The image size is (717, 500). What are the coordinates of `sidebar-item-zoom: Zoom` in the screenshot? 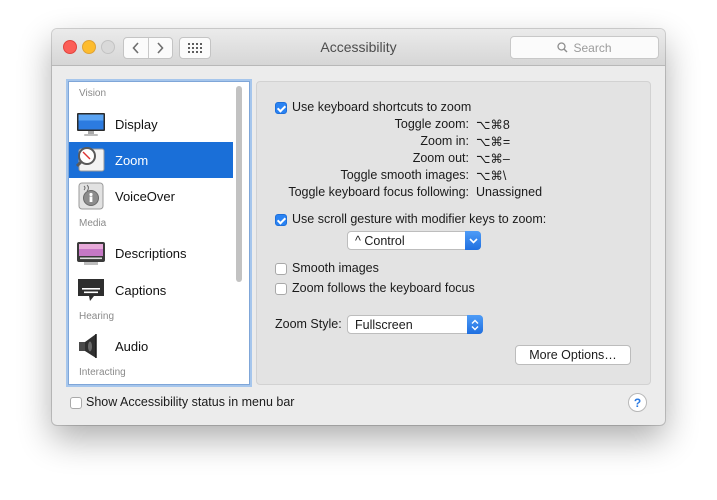 It's located at (151, 160).